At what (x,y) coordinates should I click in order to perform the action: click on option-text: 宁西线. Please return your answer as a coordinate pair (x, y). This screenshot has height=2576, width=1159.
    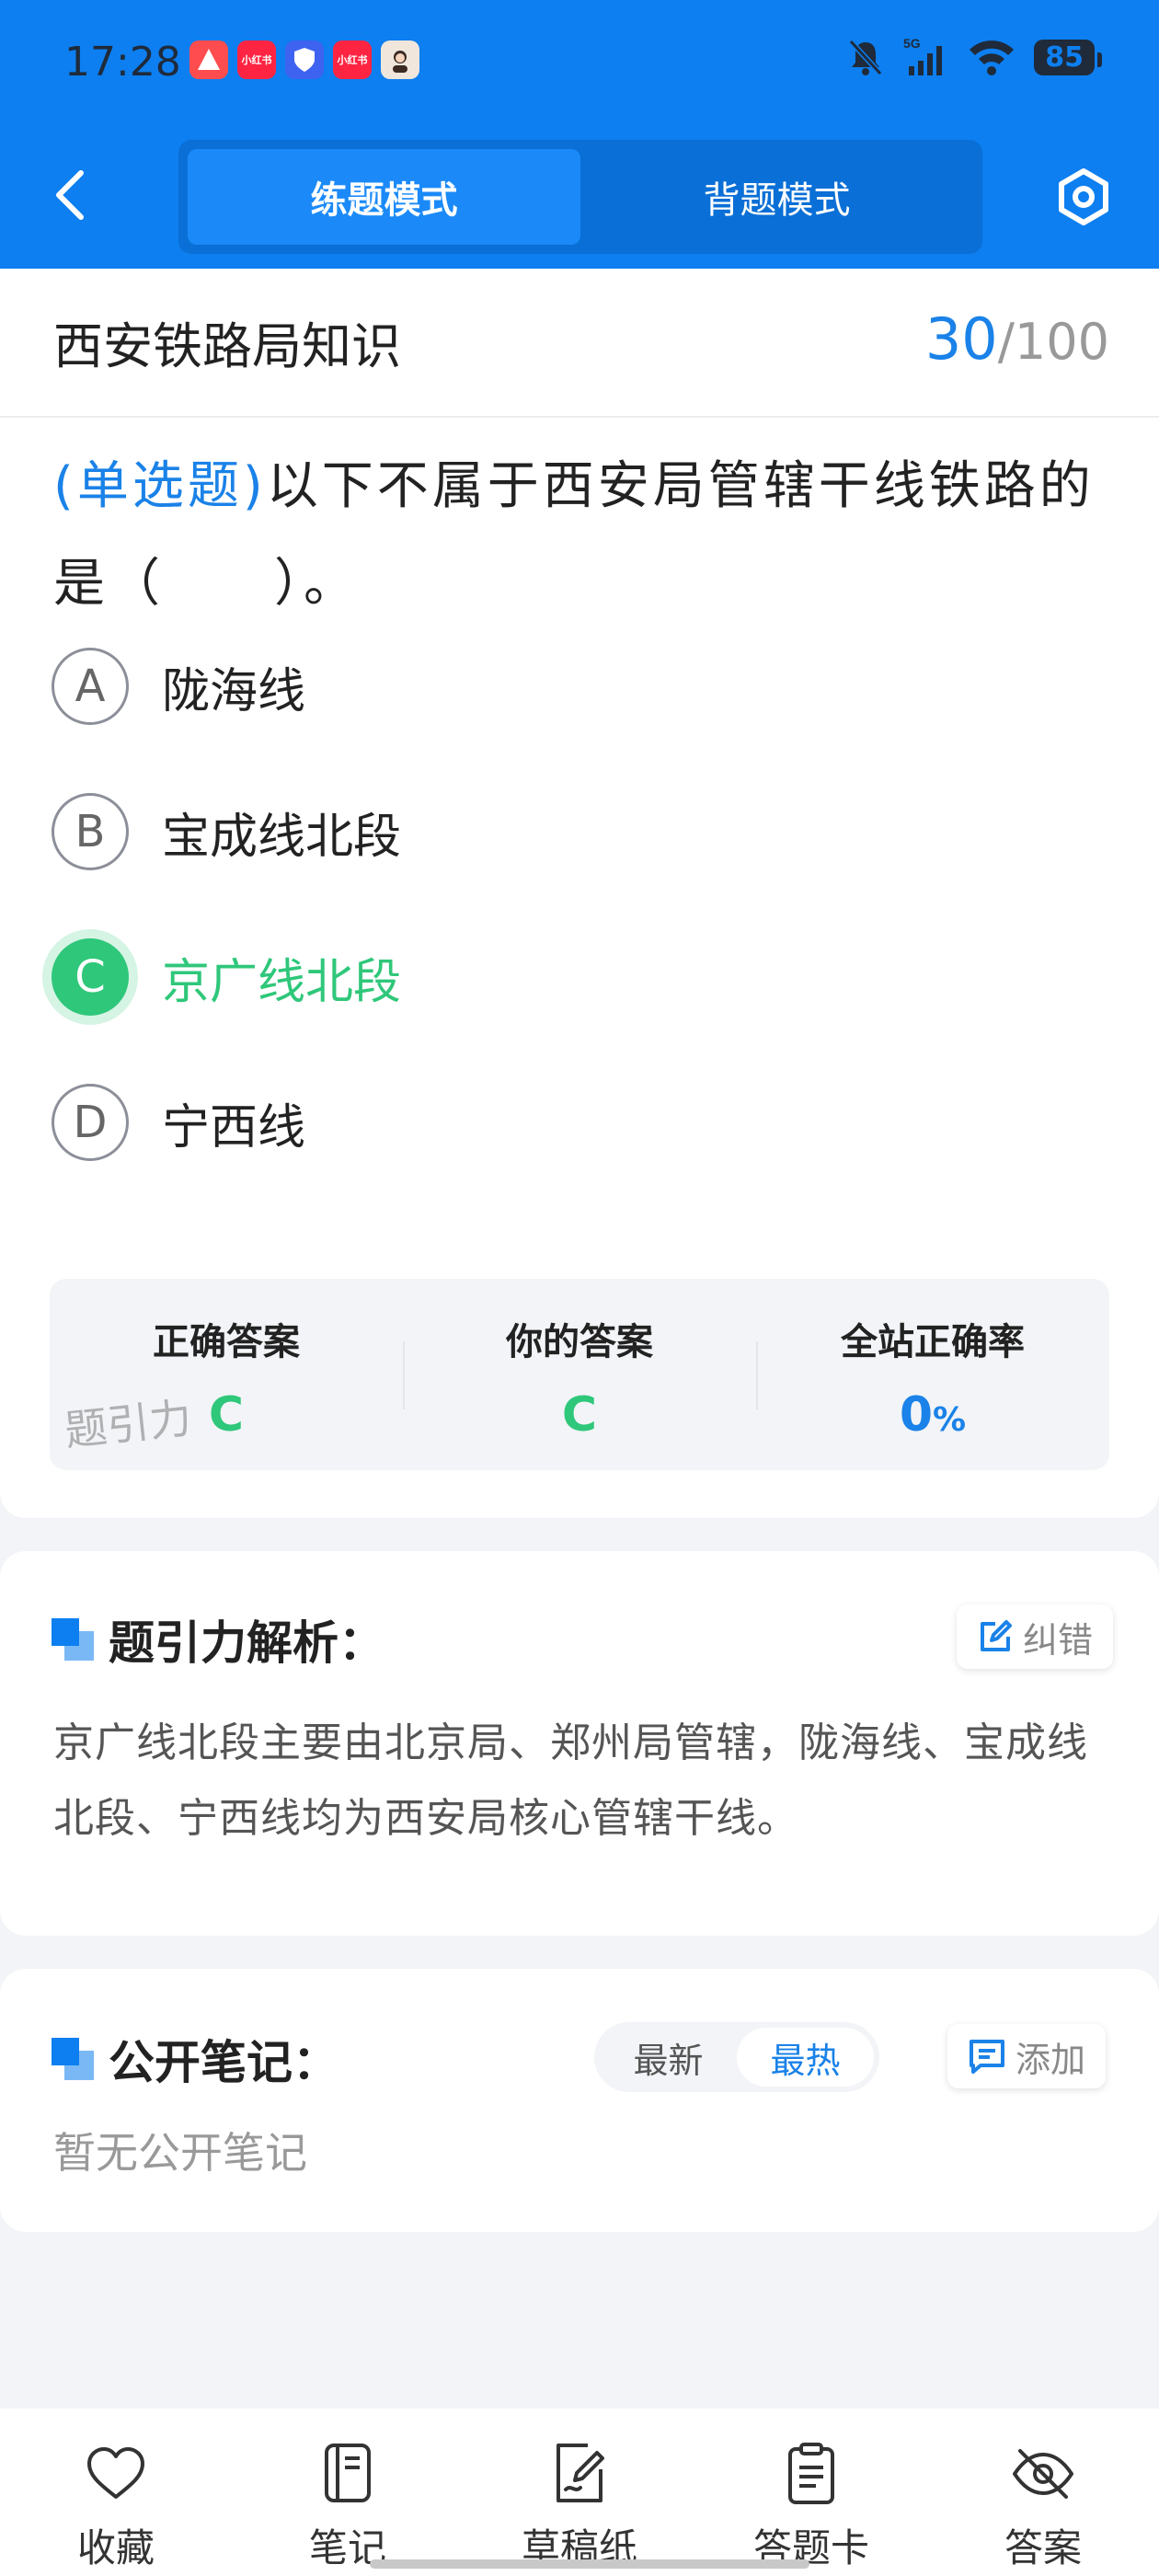
    Looking at the image, I should click on (234, 1127).